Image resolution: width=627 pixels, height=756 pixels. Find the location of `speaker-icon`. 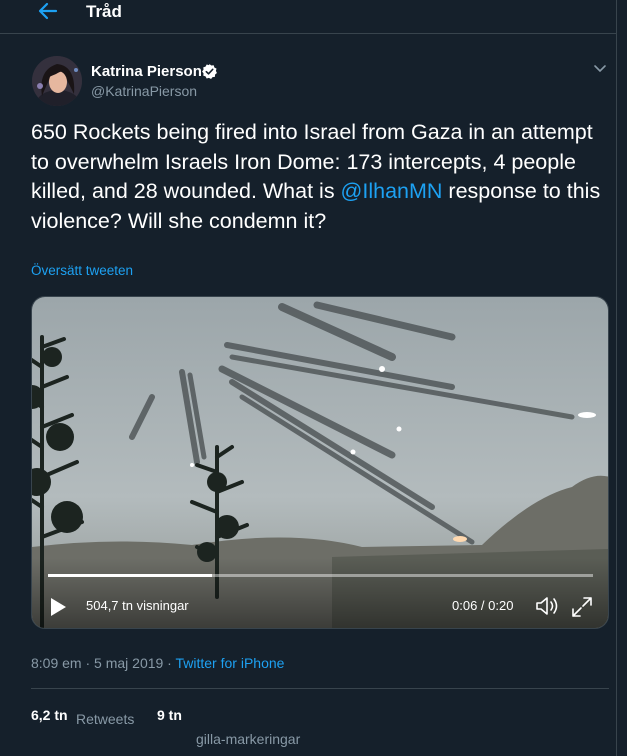

speaker-icon is located at coordinates (547, 606).